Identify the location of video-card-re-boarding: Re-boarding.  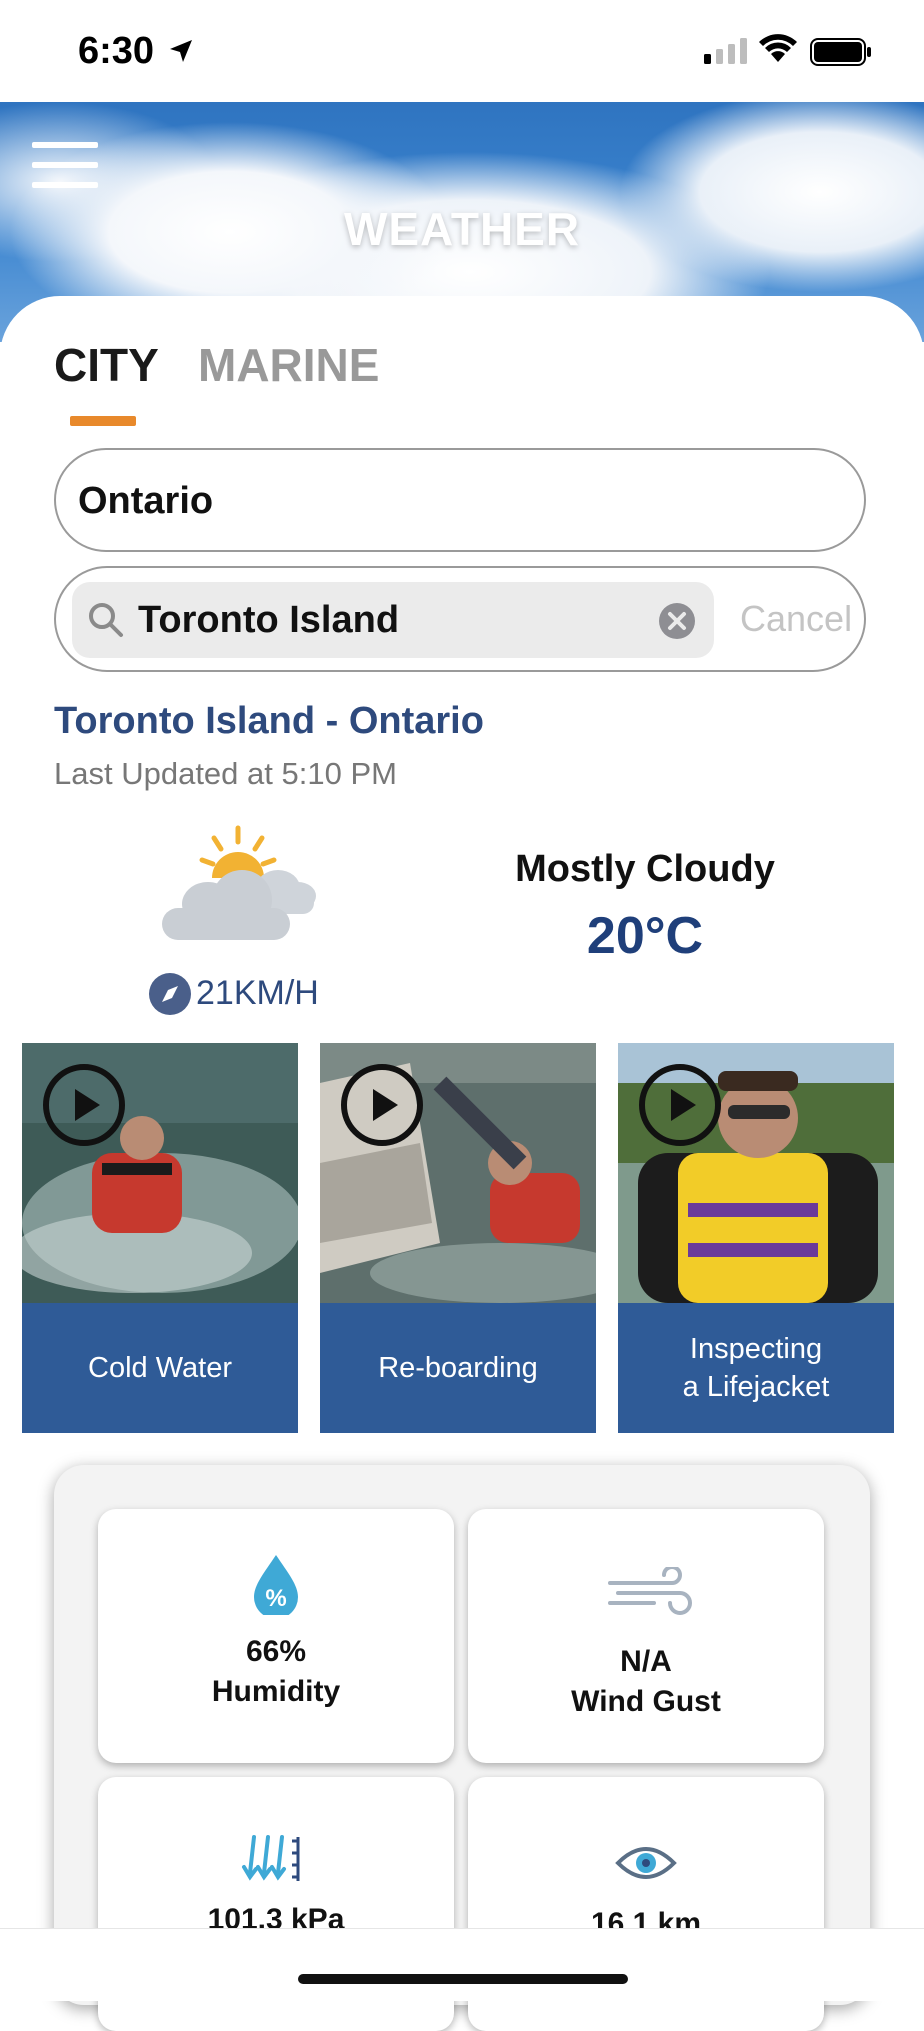
(458, 1238).